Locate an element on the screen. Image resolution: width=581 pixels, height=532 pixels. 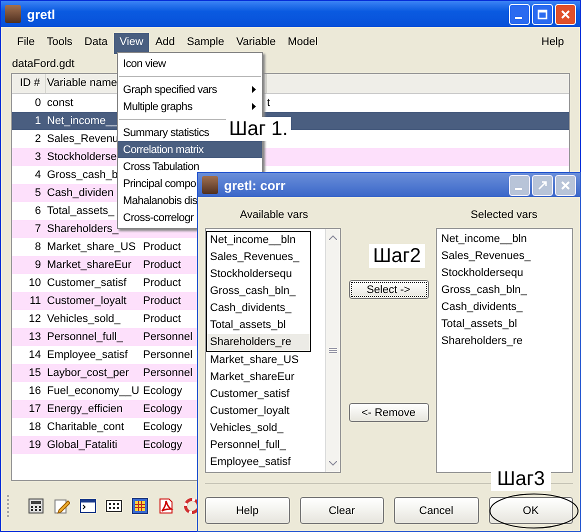
table-cell-text: 1 is located at coordinates (38, 121).